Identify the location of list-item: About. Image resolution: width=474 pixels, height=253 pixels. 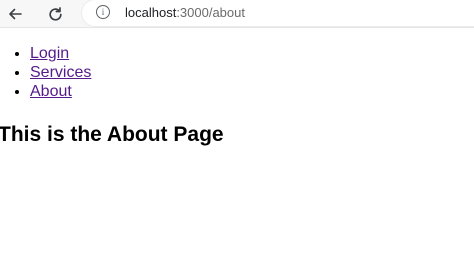
(252, 91).